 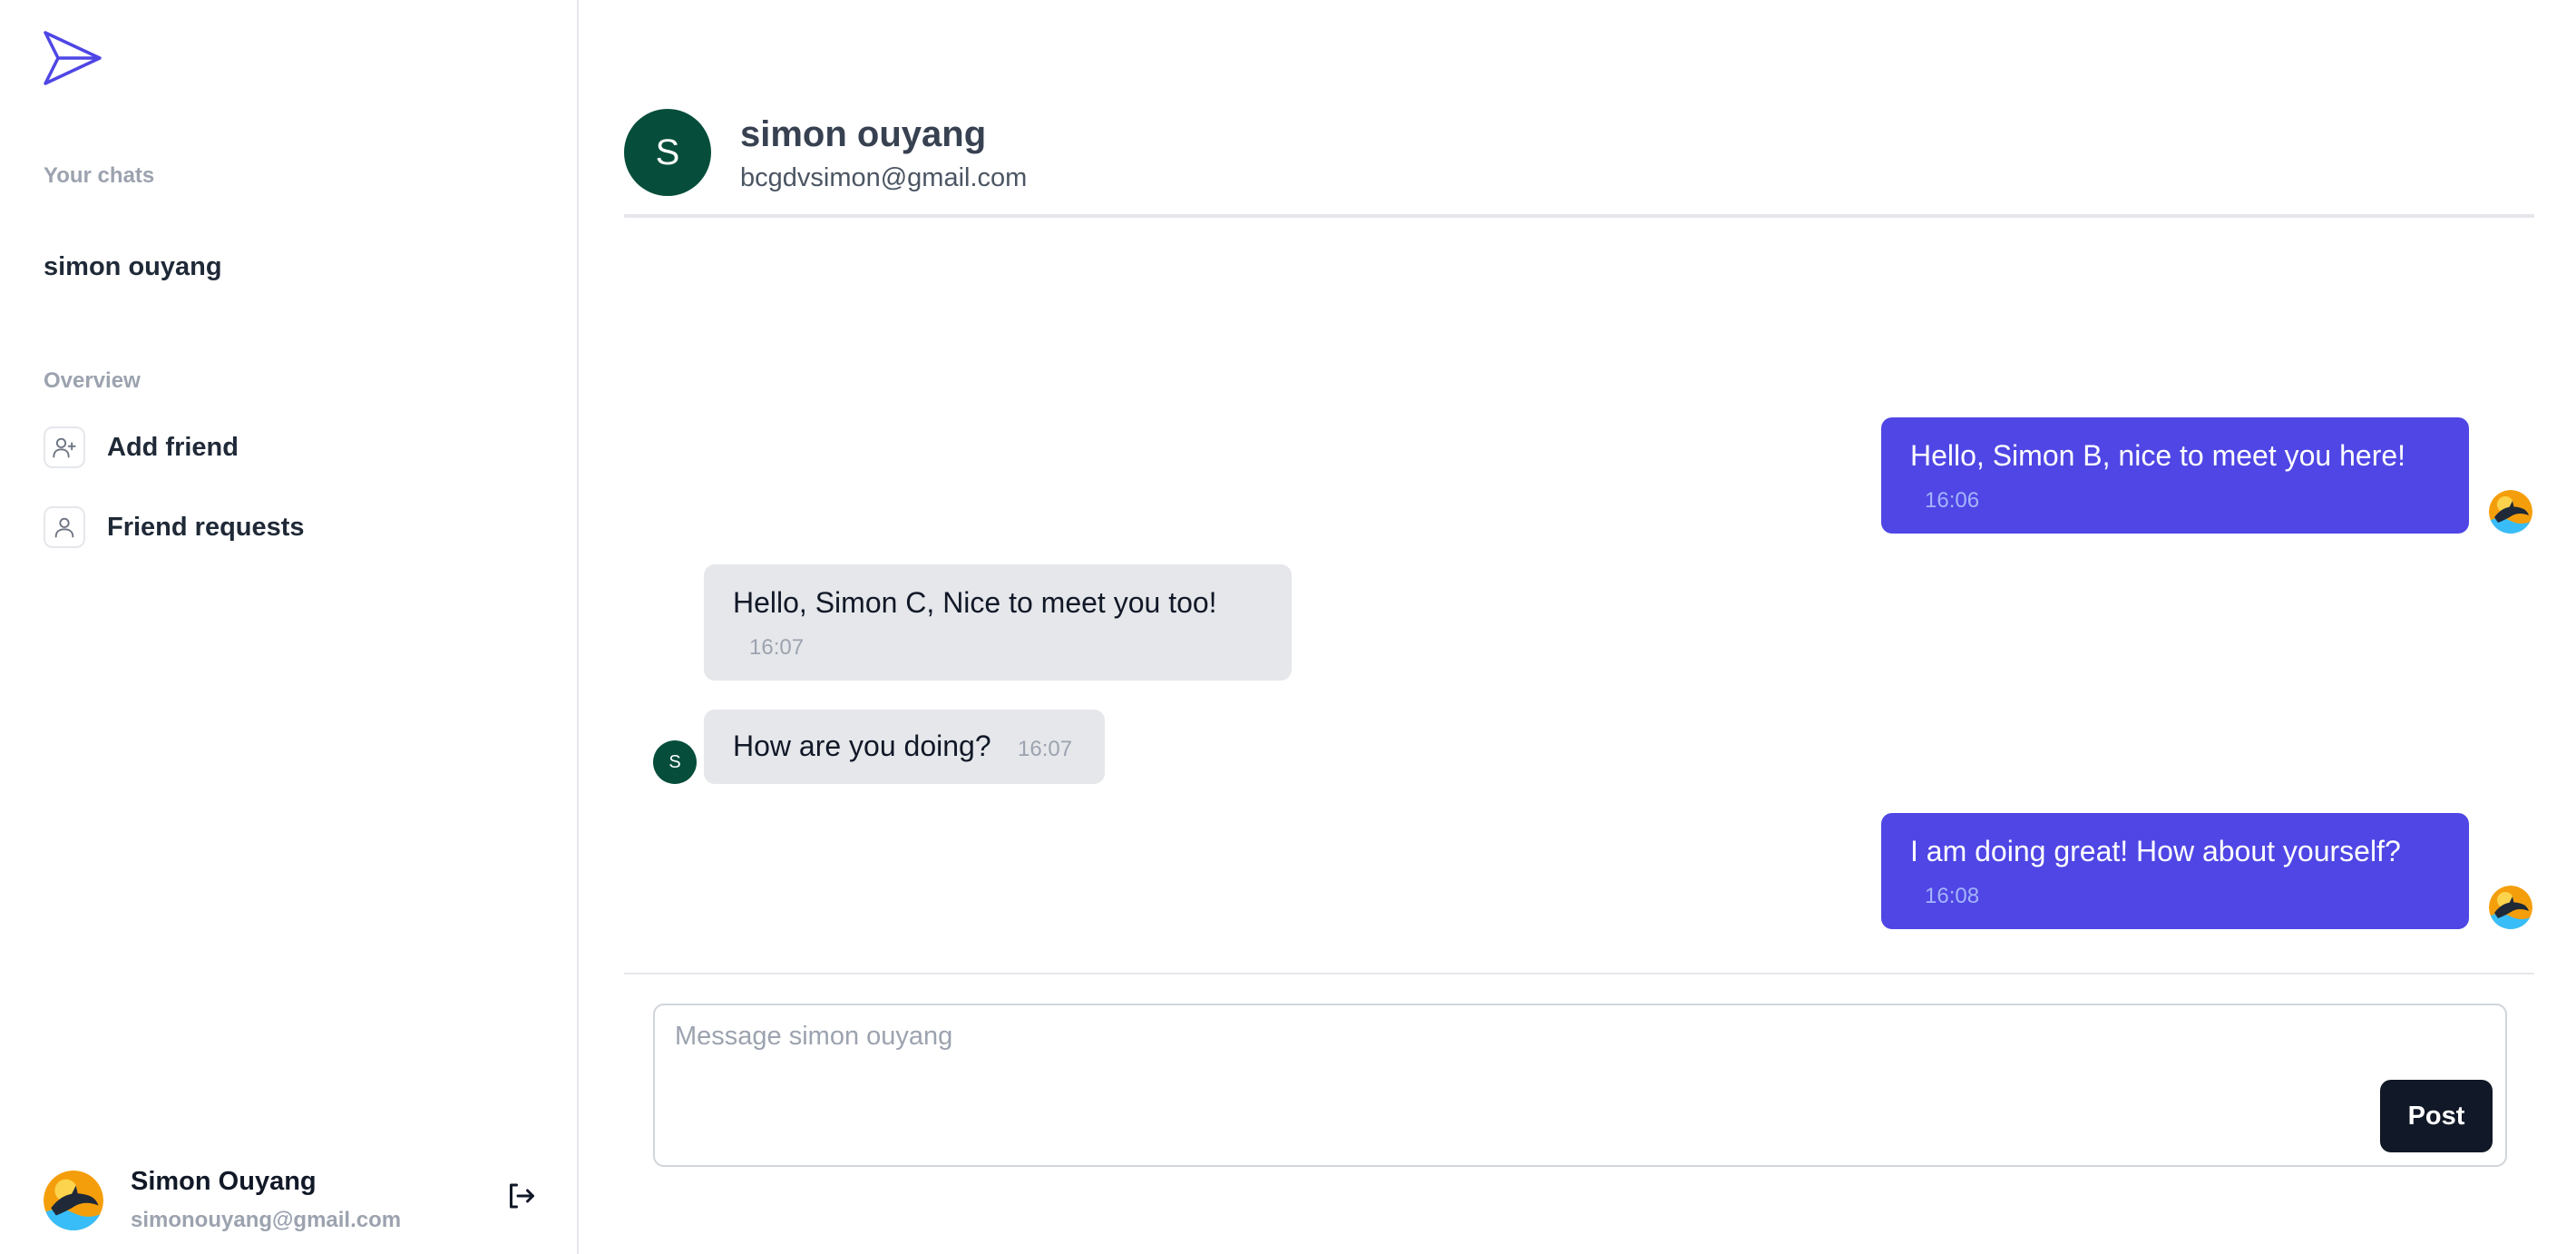 What do you see at coordinates (884, 177) in the screenshot?
I see `partner-email: bcgdvsimon@gmail.com` at bounding box center [884, 177].